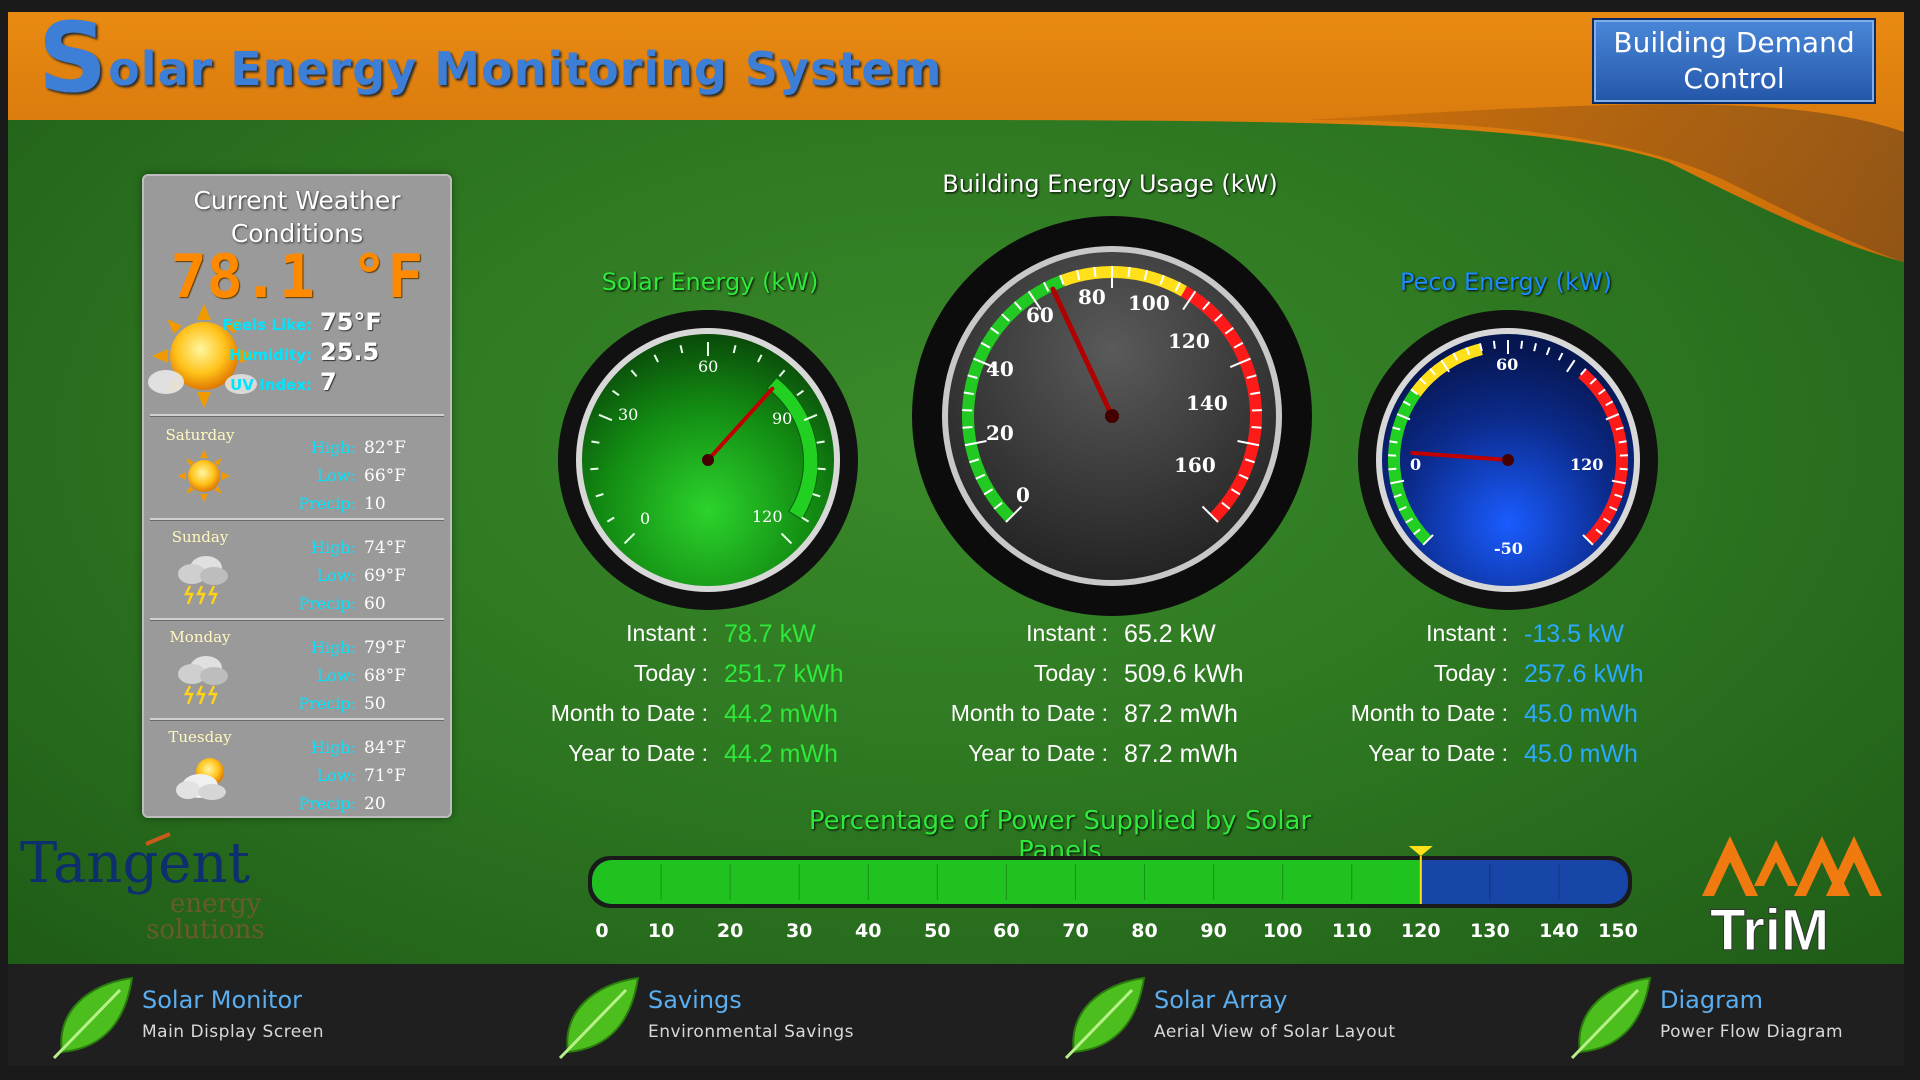 The image size is (1920, 1080). What do you see at coordinates (271, 385) in the screenshot?
I see `uv-index-label: UV Index:` at bounding box center [271, 385].